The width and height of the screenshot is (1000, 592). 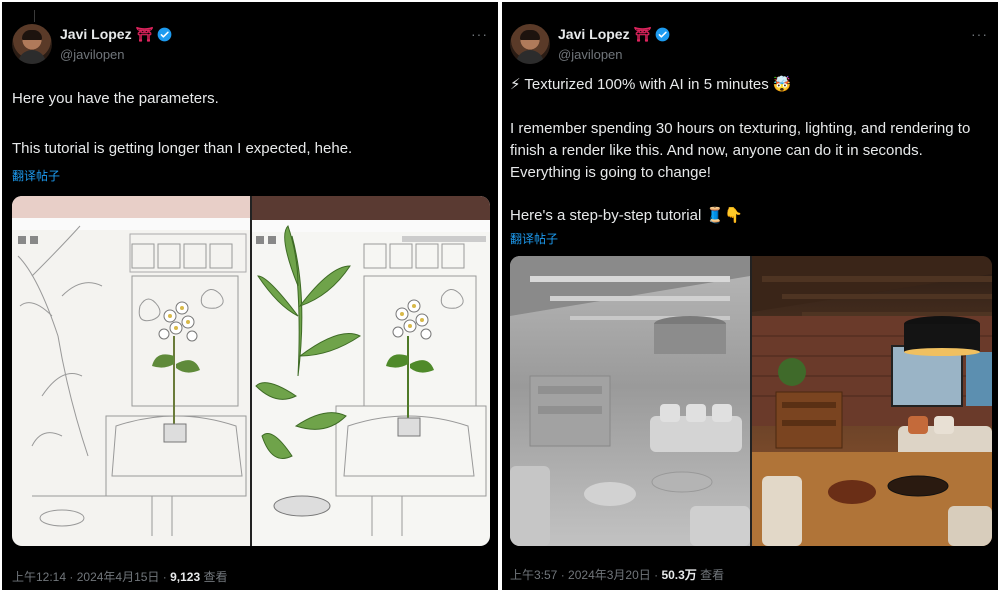 What do you see at coordinates (630, 401) in the screenshot?
I see `media-image-grey-render` at bounding box center [630, 401].